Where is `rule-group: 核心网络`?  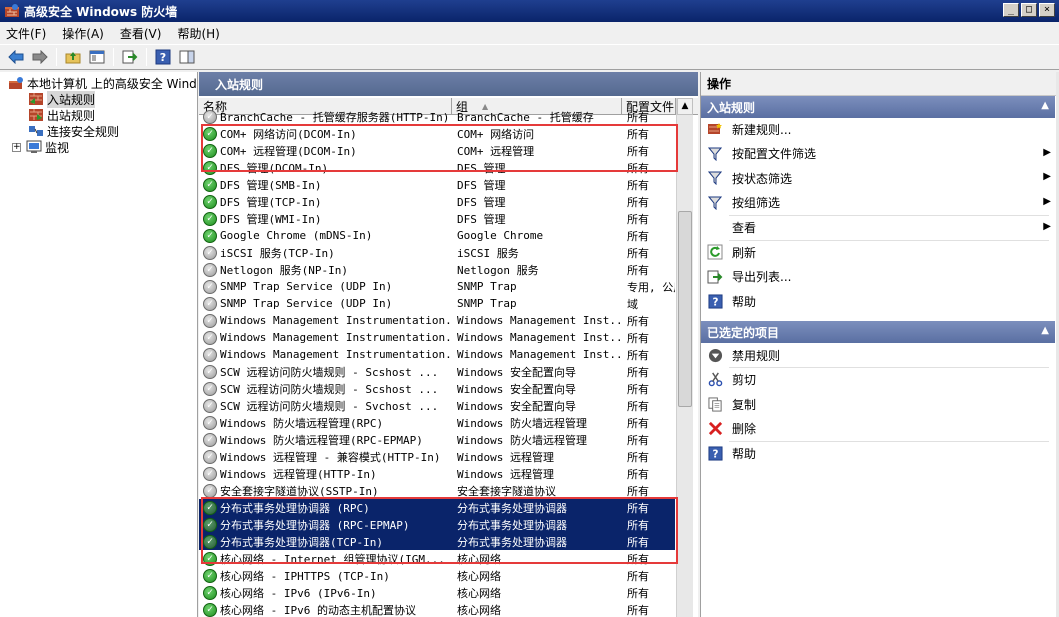 rule-group: 核心网络 is located at coordinates (479, 576).